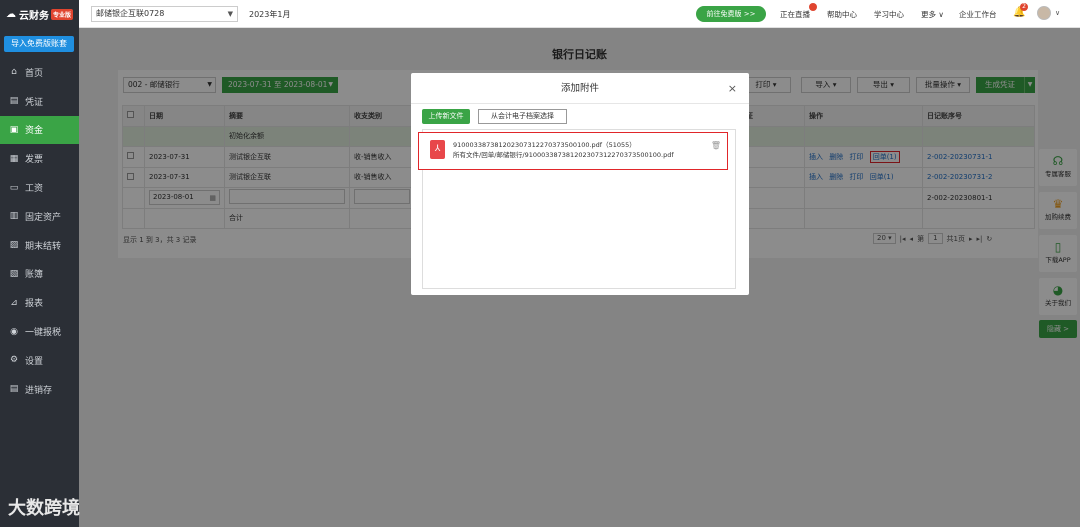 The height and width of the screenshot is (527, 1080). Describe the element at coordinates (34, 16) in the screenshot. I see `logo-text: 云财务` at that location.